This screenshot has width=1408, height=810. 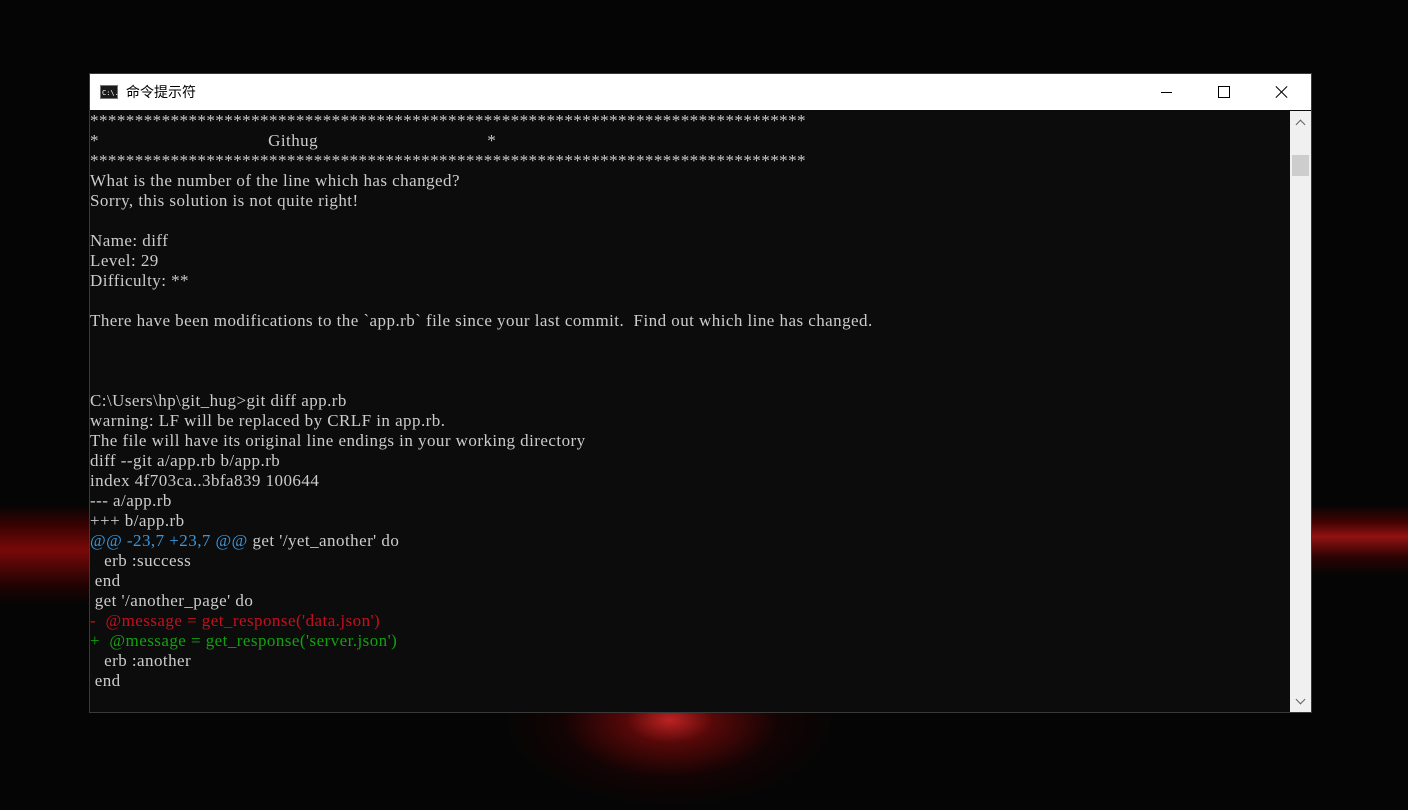 What do you see at coordinates (140, 280) in the screenshot?
I see `difficulty-line: Difficulty: **` at bounding box center [140, 280].